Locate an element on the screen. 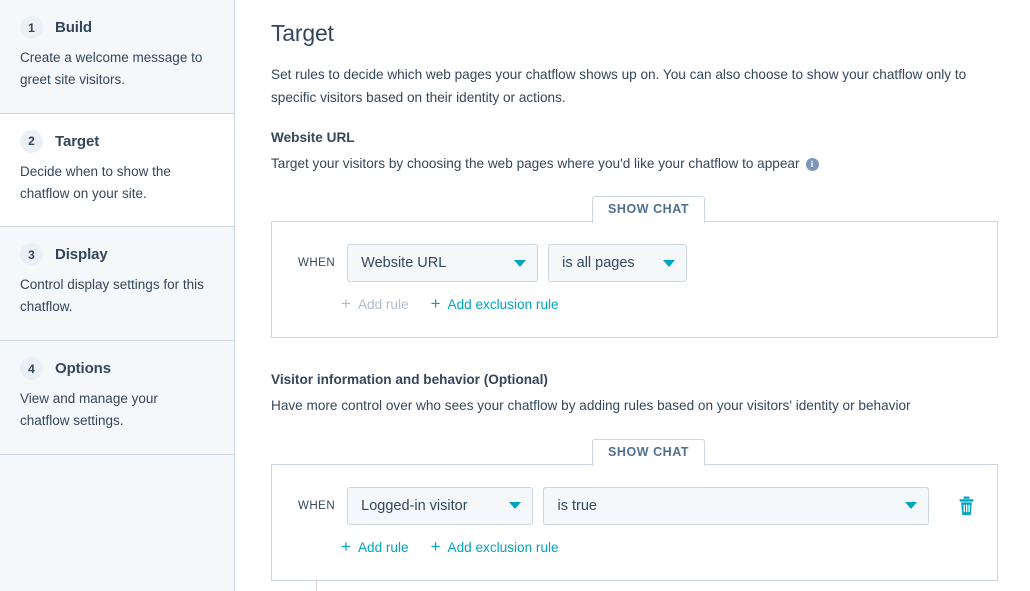  step-number-badge: 3 is located at coordinates (31, 255).